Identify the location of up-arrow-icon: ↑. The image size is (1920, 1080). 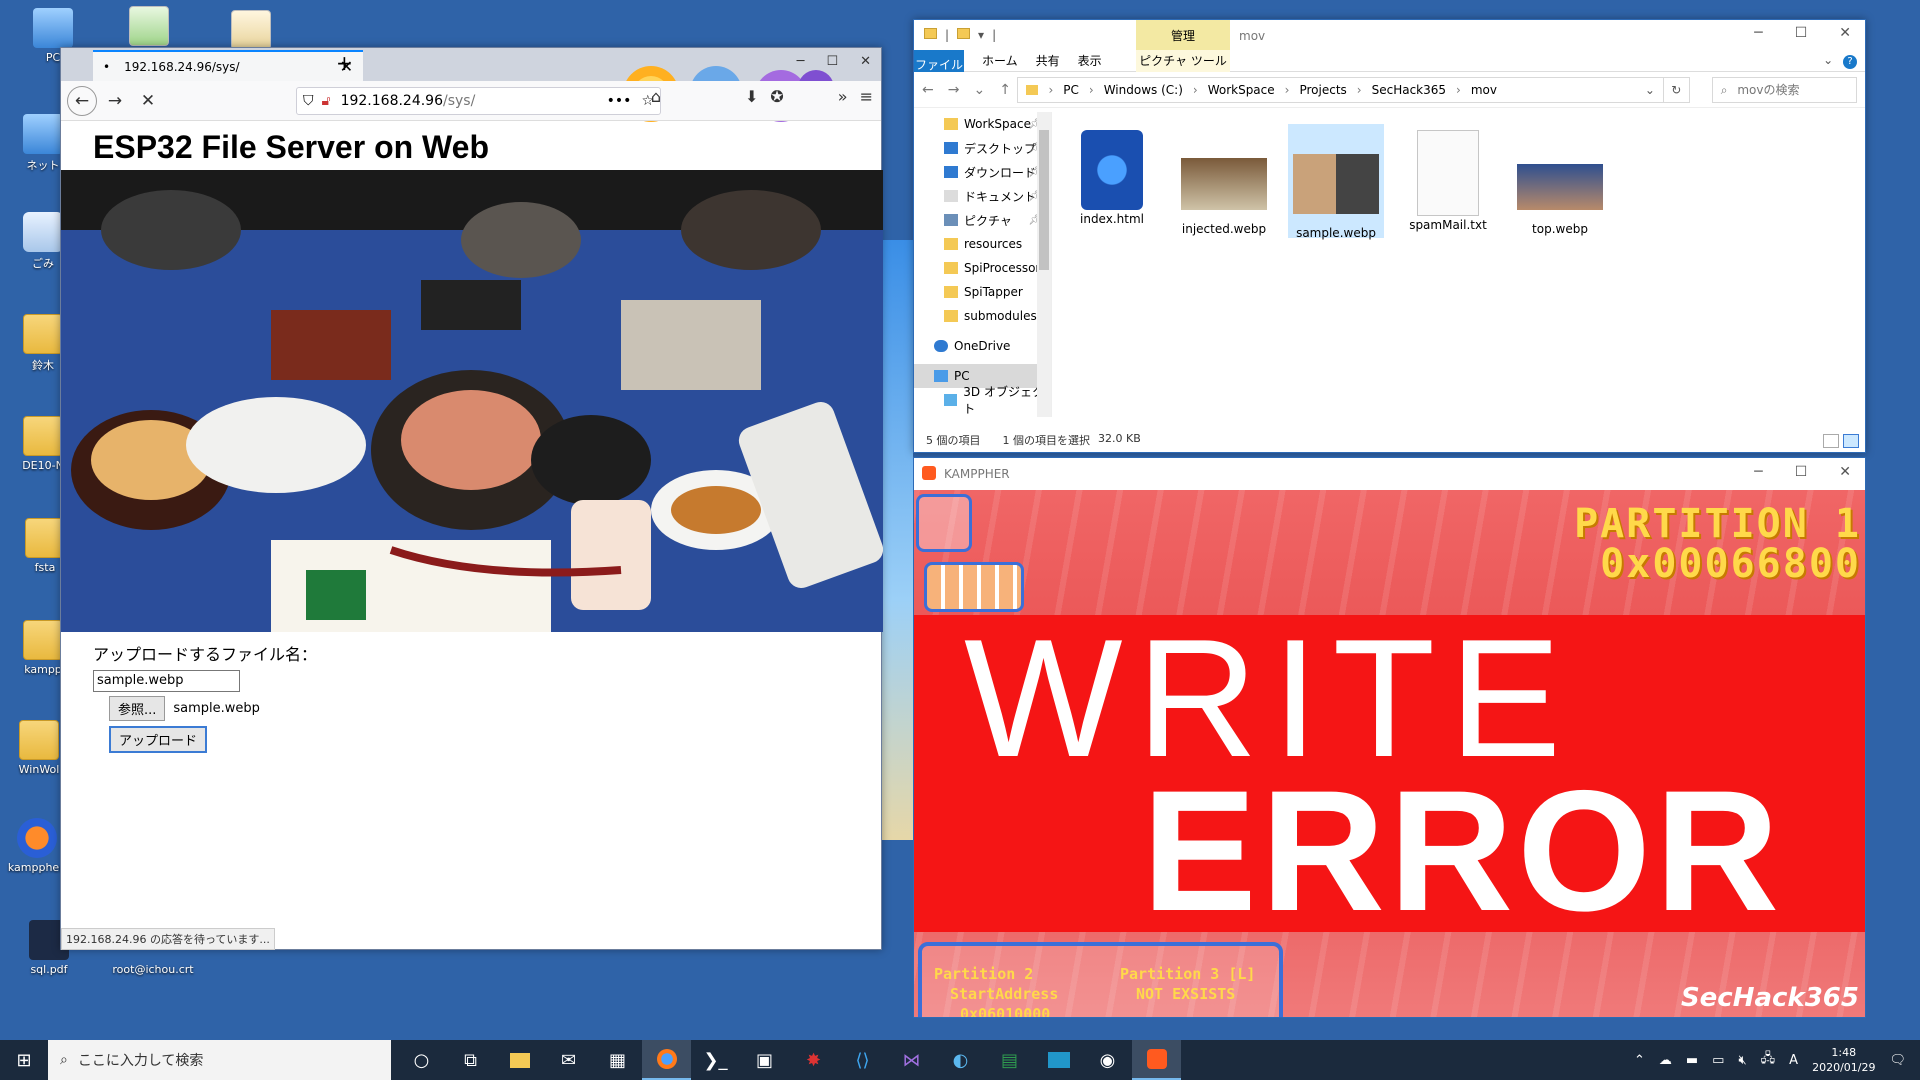
(1005, 90).